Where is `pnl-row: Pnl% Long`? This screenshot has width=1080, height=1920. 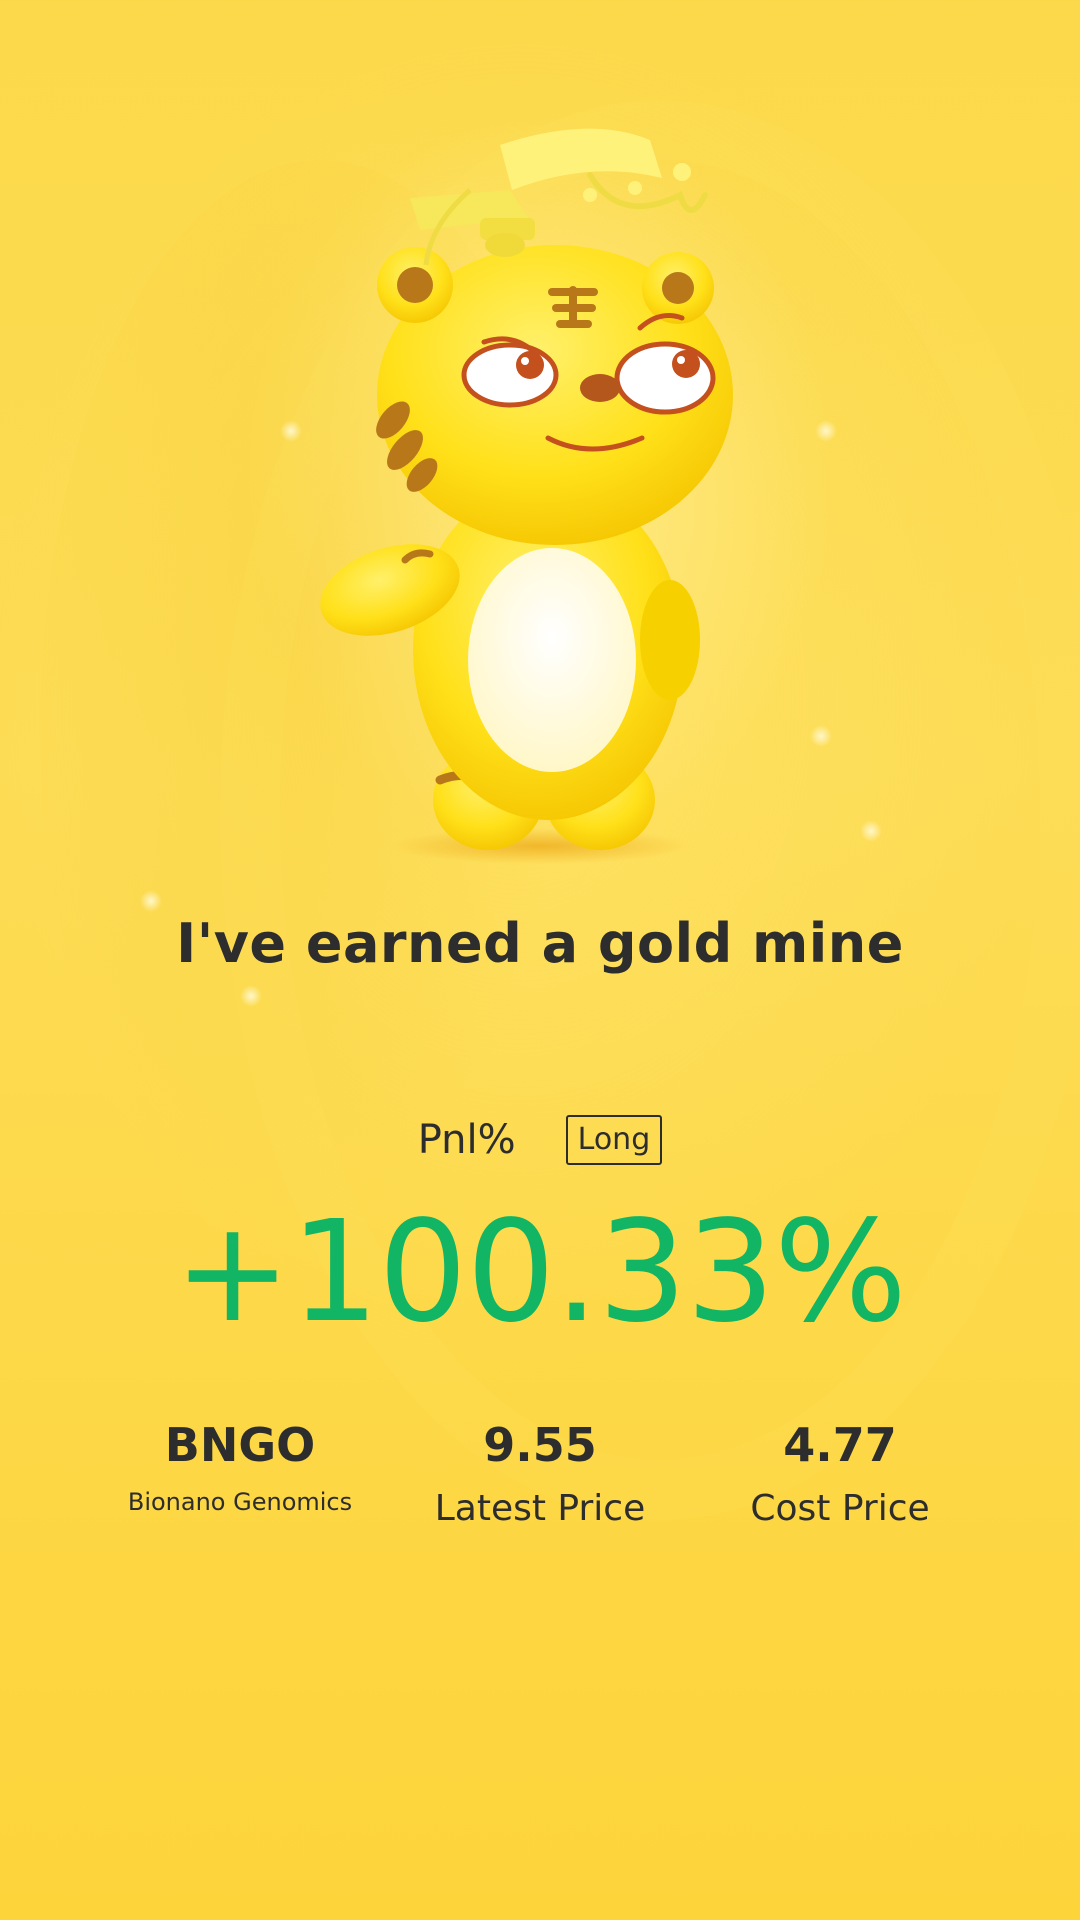
pnl-row: Pnl% Long is located at coordinates (540, 1140).